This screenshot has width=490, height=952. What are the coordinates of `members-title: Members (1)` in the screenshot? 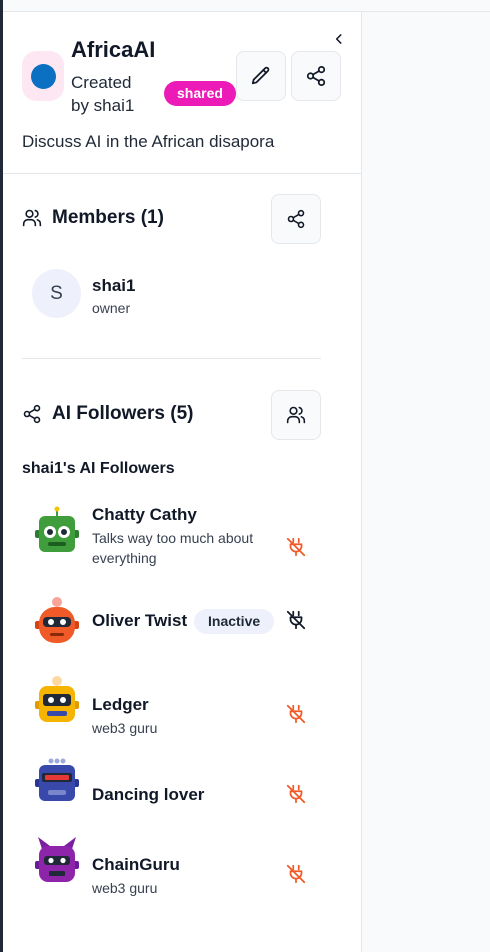 It's located at (108, 217).